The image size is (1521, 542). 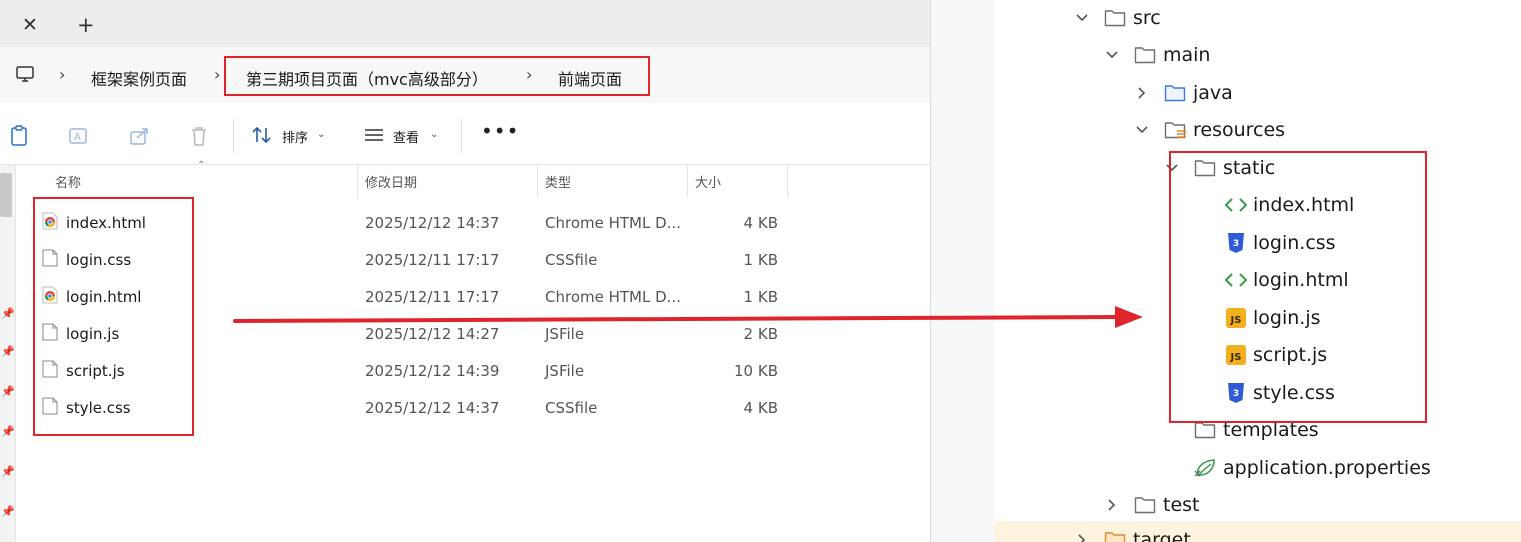 I want to click on breadcrumb-highlight-box, so click(x=437, y=76).